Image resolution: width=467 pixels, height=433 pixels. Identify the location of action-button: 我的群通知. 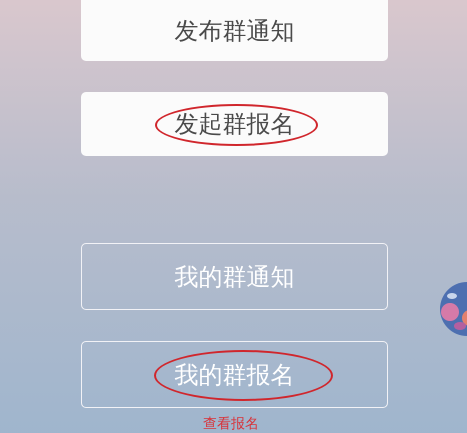
(234, 276).